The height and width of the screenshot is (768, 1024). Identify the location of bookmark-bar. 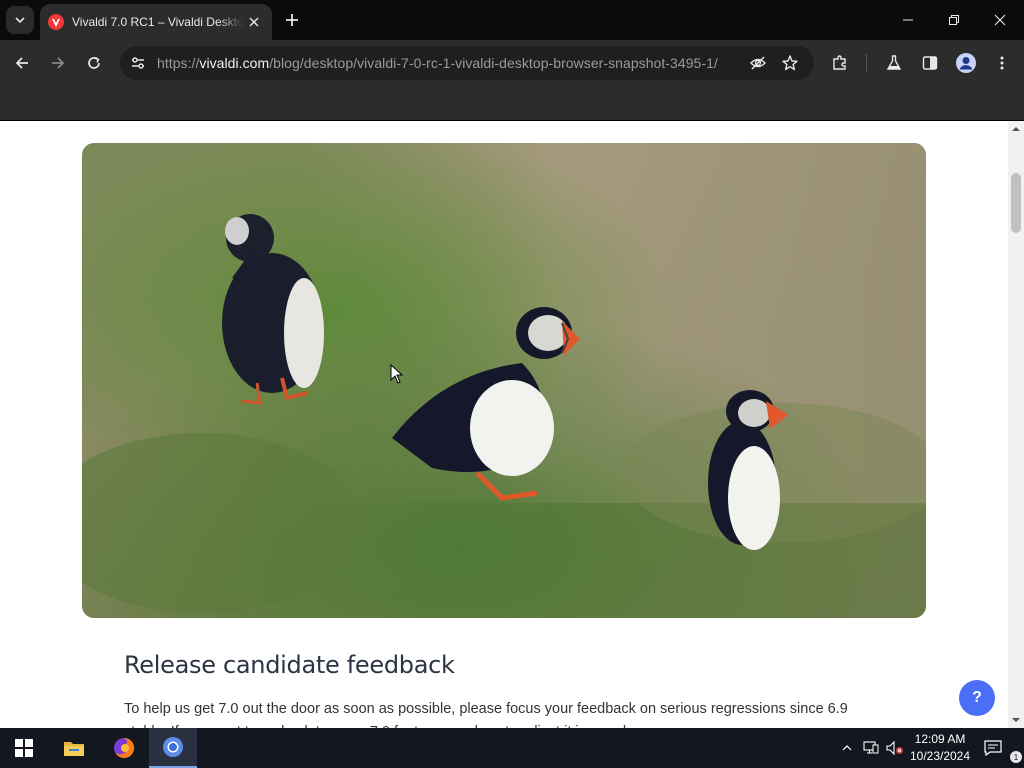
(512, 103).